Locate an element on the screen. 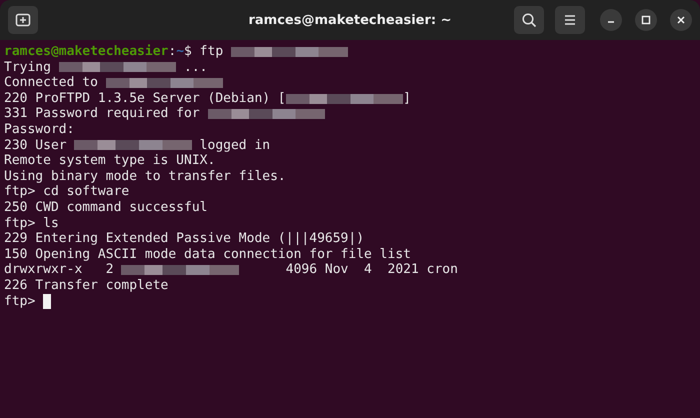 The width and height of the screenshot is (700, 418). maximize-button is located at coordinates (646, 20).